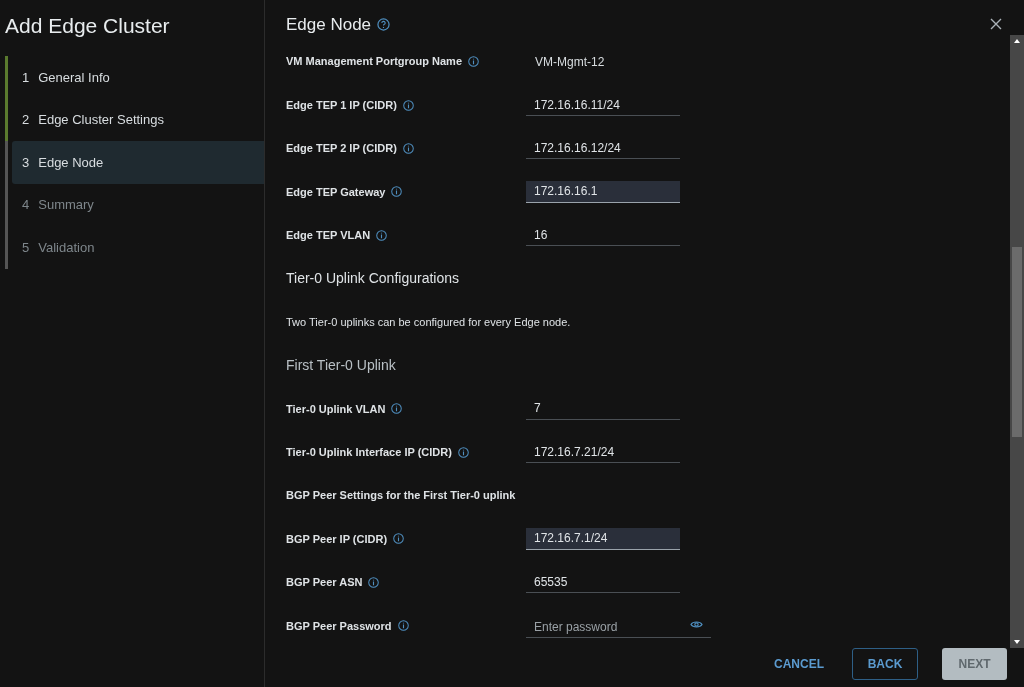 Image resolution: width=1024 pixels, height=687 pixels. Describe the element at coordinates (603, 235) in the screenshot. I see `text-field: 16` at that location.